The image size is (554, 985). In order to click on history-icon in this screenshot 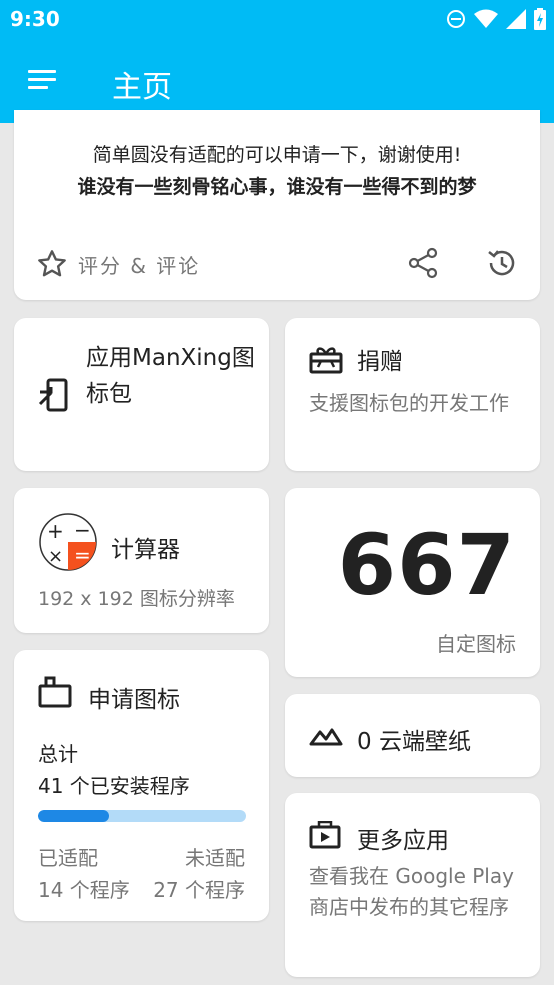, I will do `click(501, 263)`.